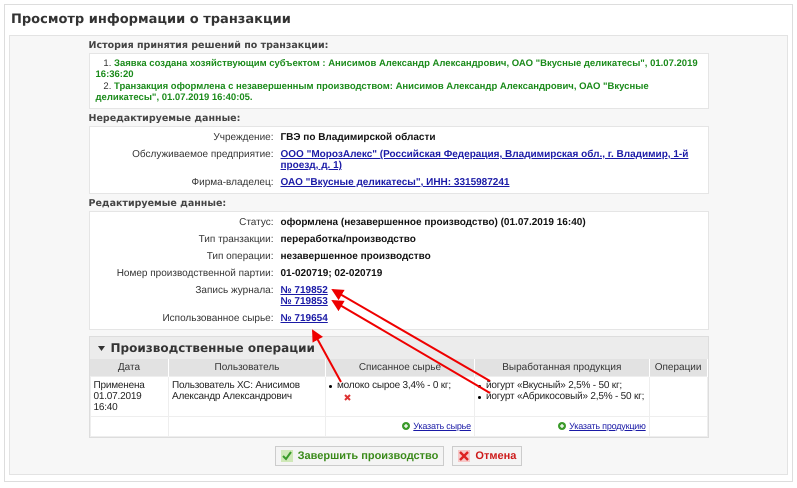 The image size is (797, 488). Describe the element at coordinates (490, 160) in the screenshot. I see `value-link: ООО "МорозАлекс" (Российская Федерация, Владимирская обл., г. Владимир, 1-й проезд, д. 1)` at that location.